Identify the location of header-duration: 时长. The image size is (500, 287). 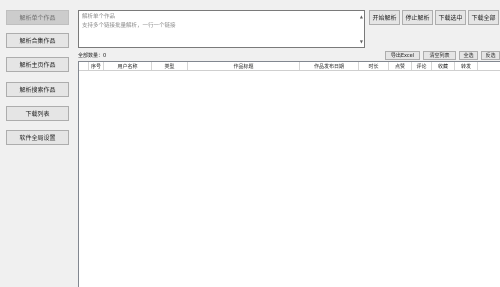
(374, 66).